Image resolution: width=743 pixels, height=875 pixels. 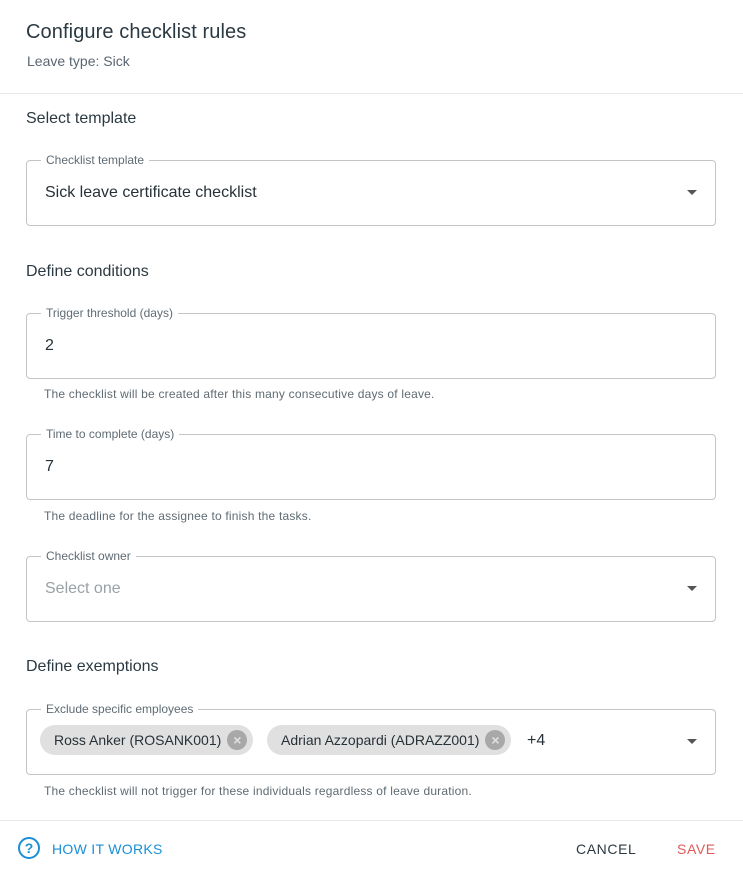 What do you see at coordinates (371, 463) in the screenshot?
I see `time-to-complete-input: Time to complete (days) 7` at bounding box center [371, 463].